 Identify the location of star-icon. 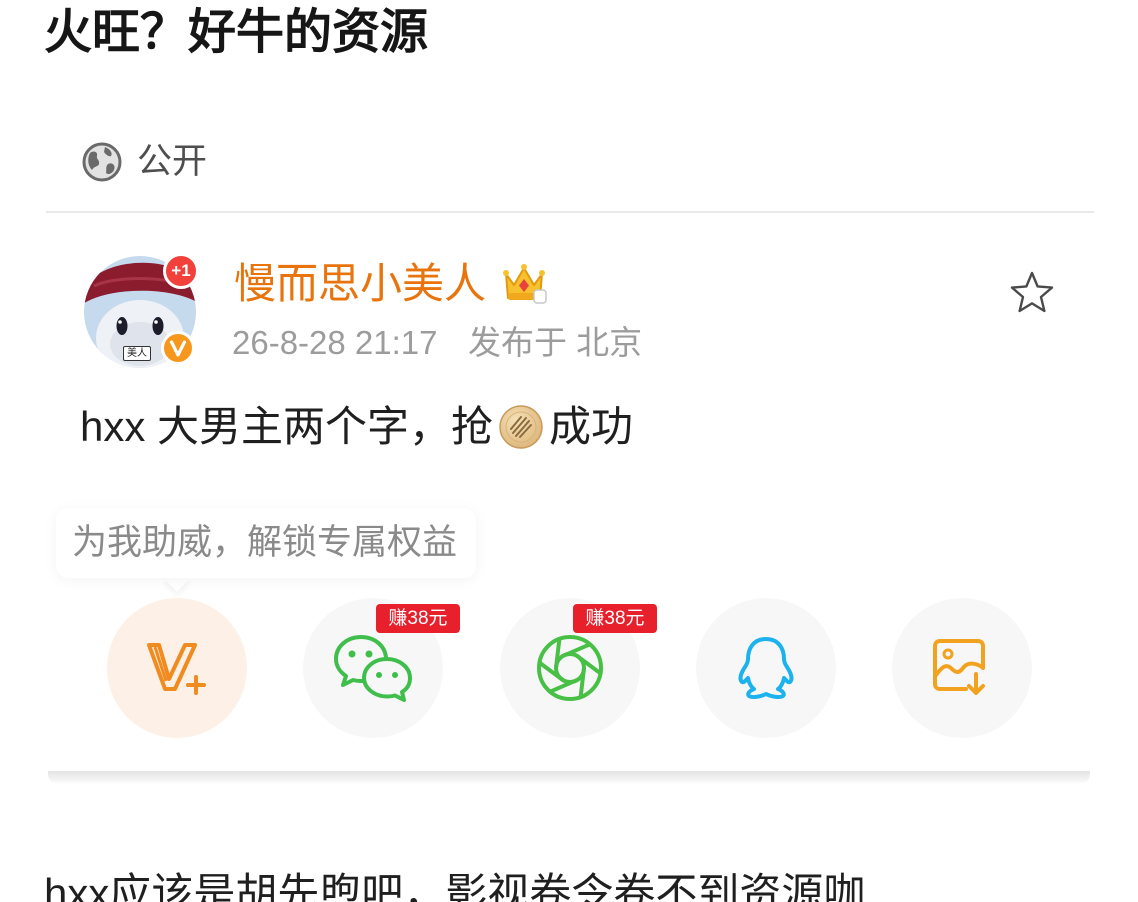
(1032, 293).